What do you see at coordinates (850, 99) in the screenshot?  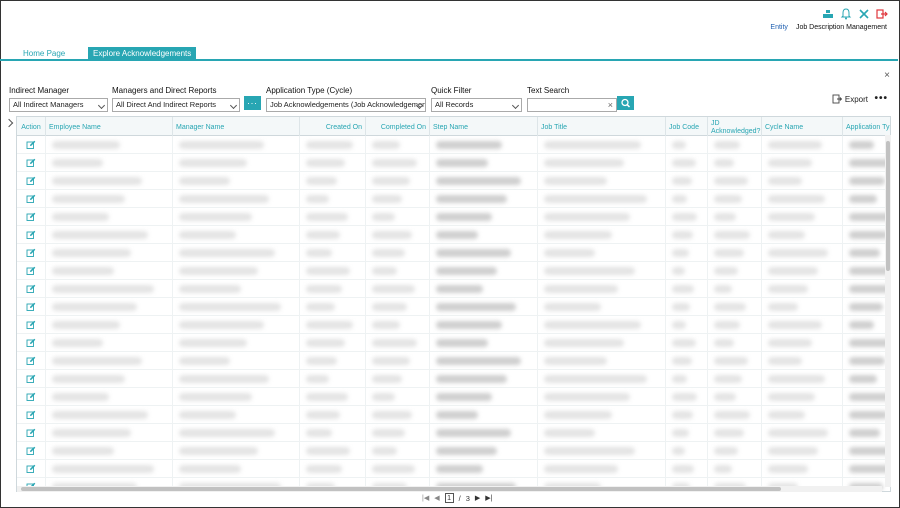 I see `export-button: Export` at bounding box center [850, 99].